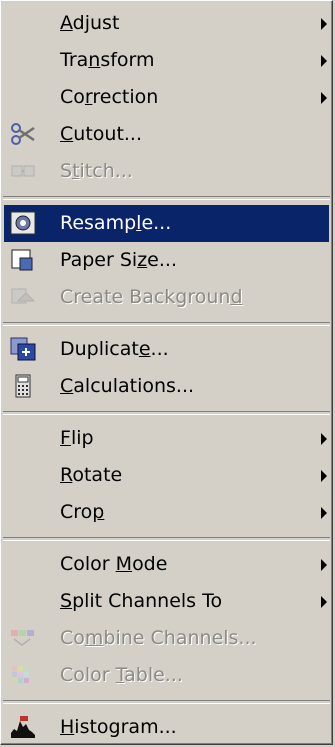  I want to click on menu-item-label: Flip, so click(77, 438).